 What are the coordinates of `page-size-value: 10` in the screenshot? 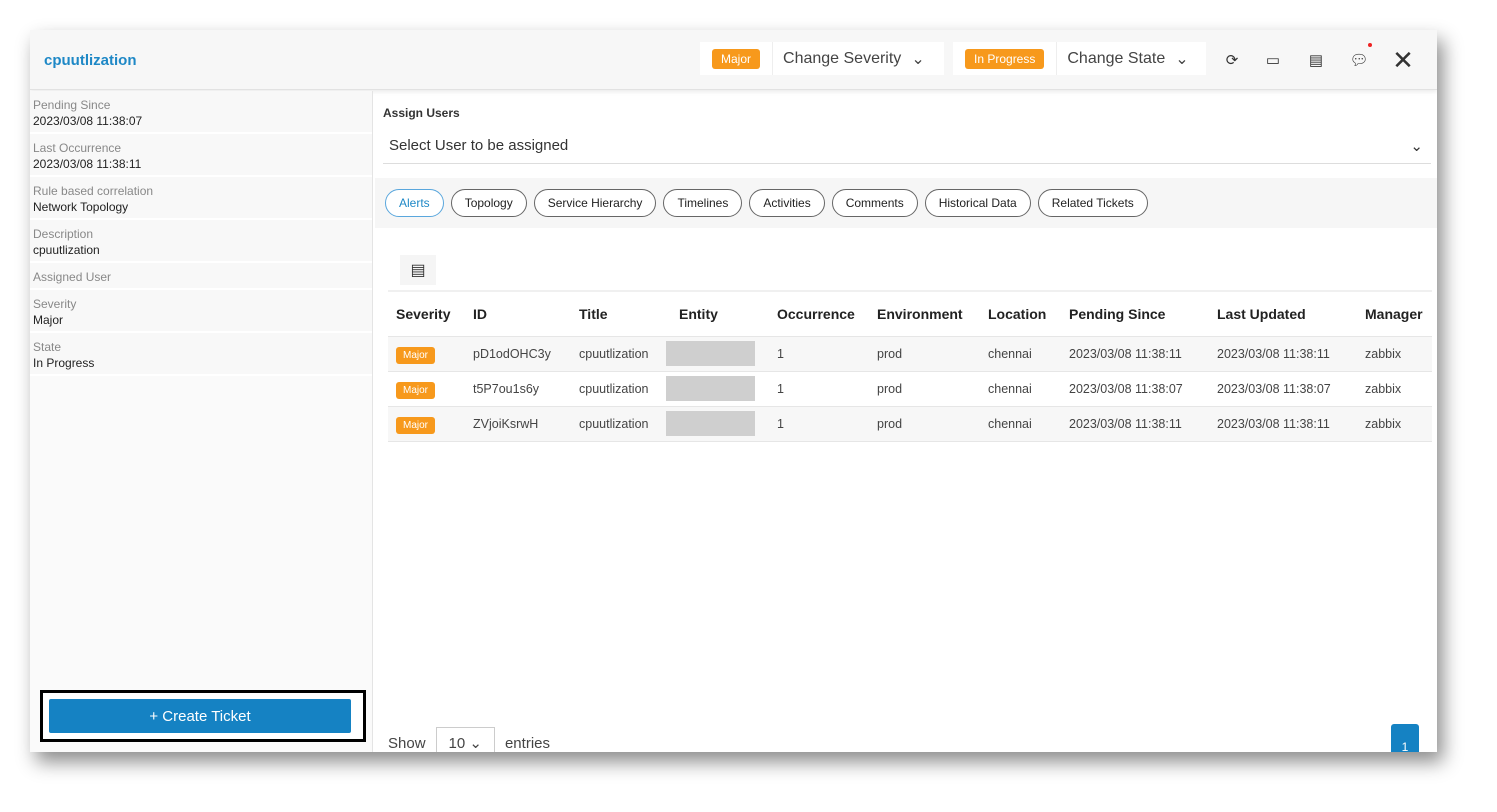 It's located at (457, 743).